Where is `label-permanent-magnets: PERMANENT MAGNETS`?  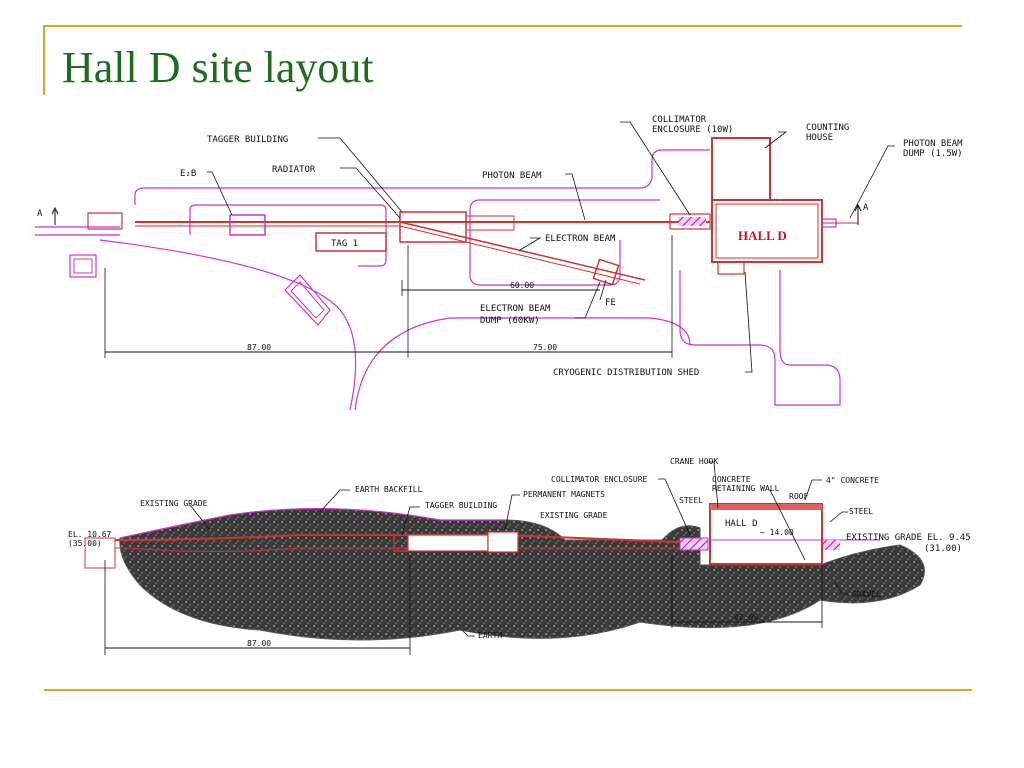 label-permanent-magnets: PERMANENT MAGNETS is located at coordinates (564, 494).